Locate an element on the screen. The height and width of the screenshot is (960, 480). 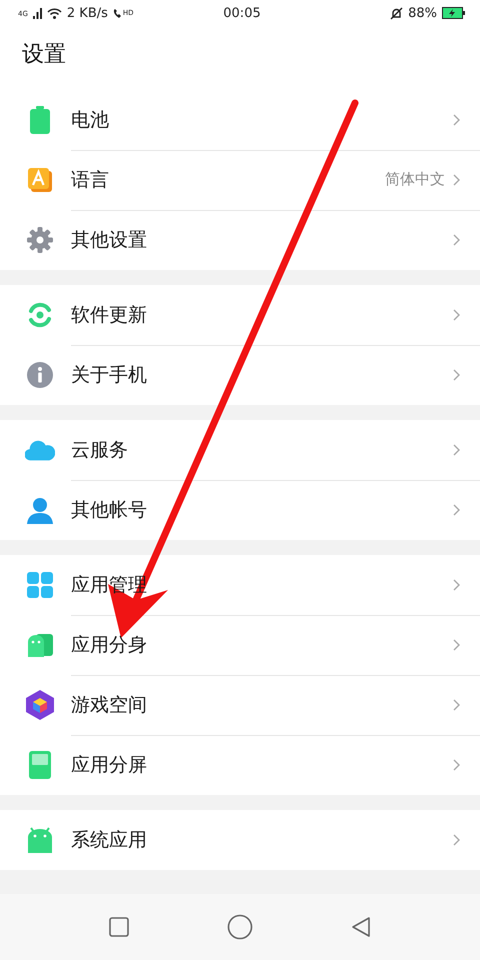
settings-item: 关于手机 is located at coordinates (240, 375).